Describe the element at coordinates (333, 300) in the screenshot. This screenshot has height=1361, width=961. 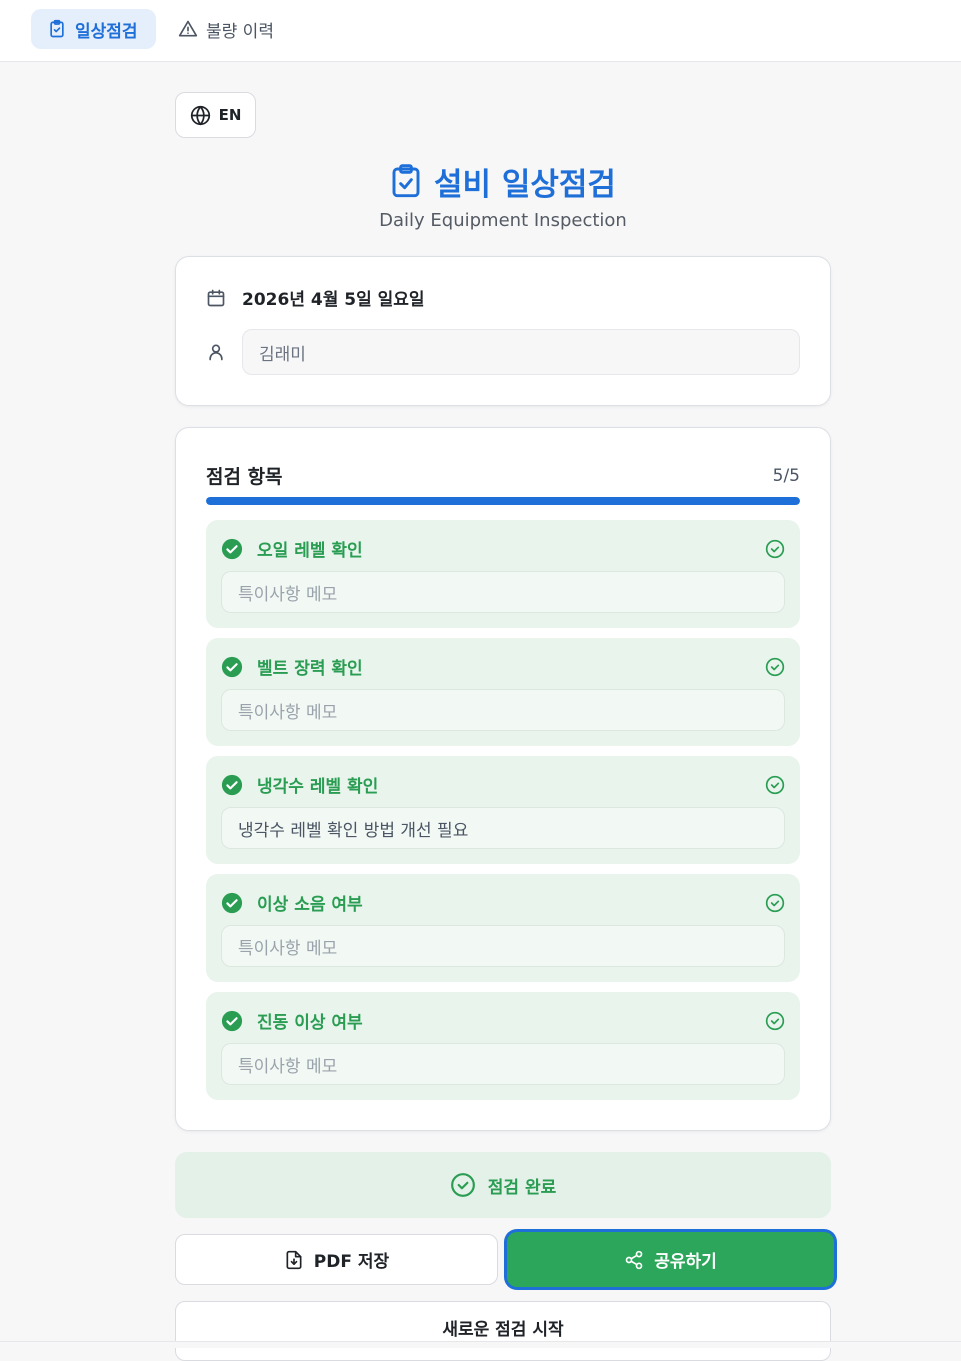
I see `inspection-date: 2026년 4월 5일 일요일` at that location.